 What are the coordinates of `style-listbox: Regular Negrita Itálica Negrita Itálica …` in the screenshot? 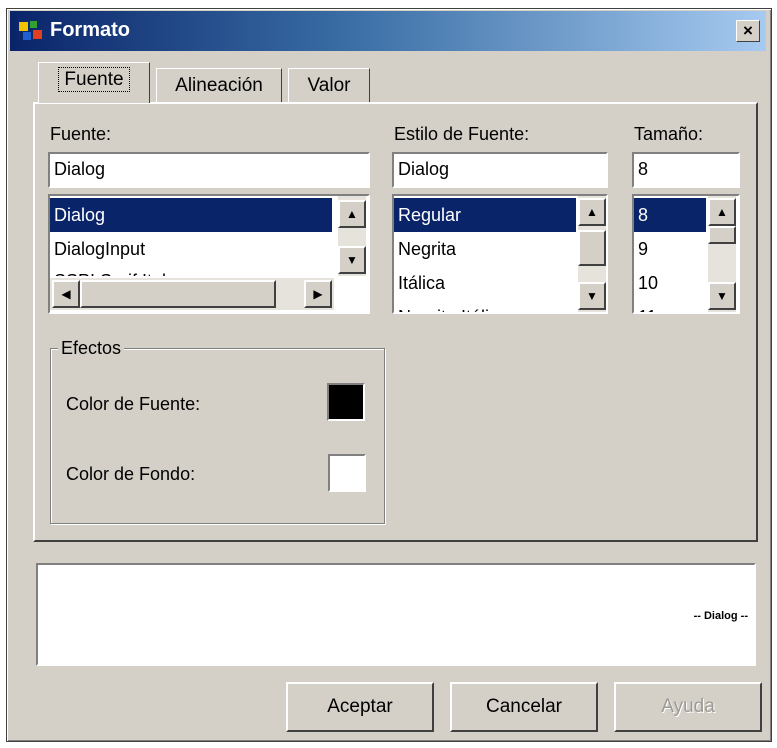 It's located at (500, 254).